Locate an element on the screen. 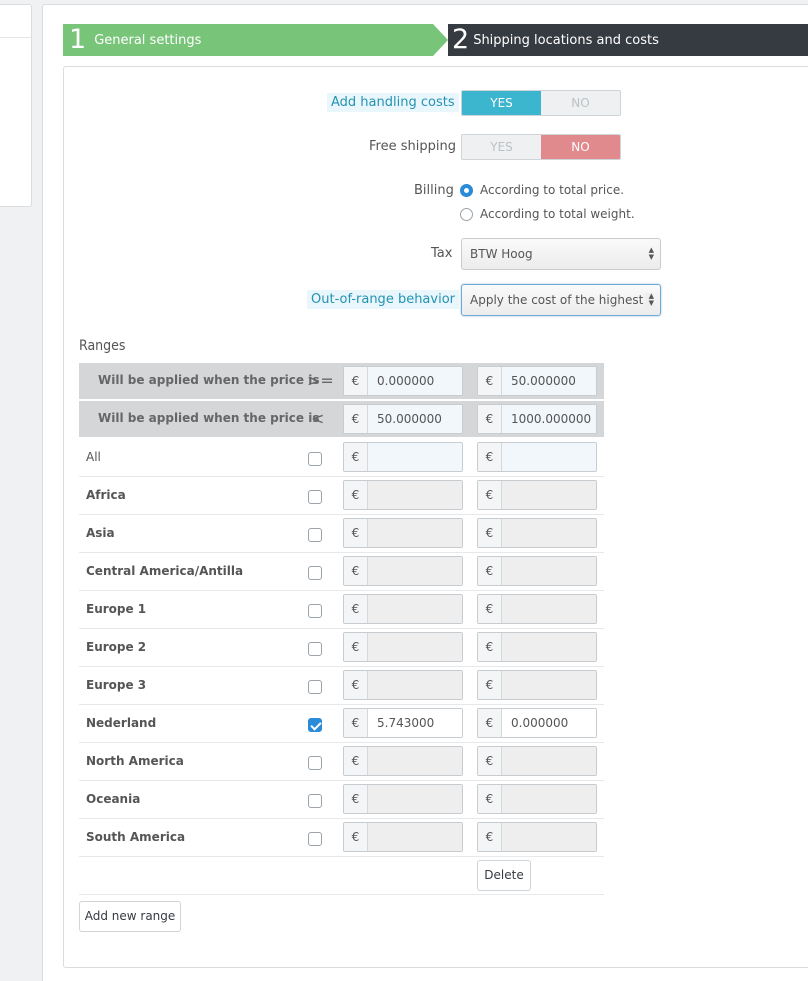 This screenshot has height=981, width=808. range-min-input-2: € 50.000000 is located at coordinates (537, 381).